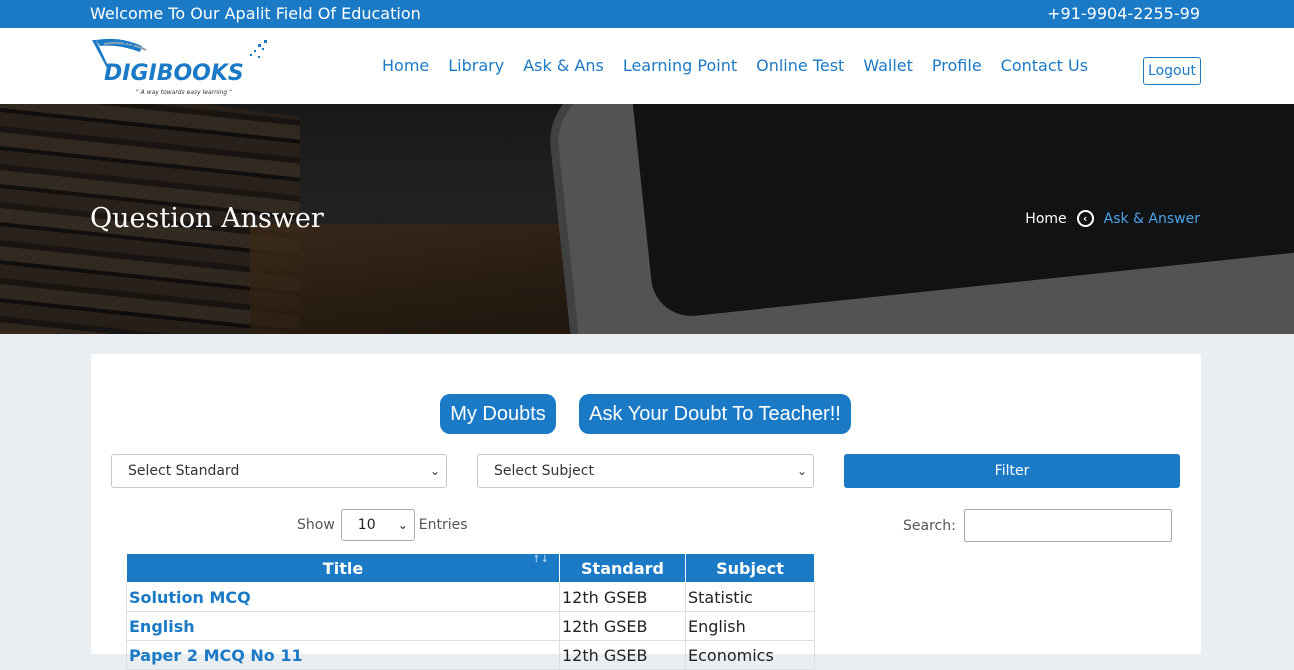  Describe the element at coordinates (1045, 219) in the screenshot. I see `breadcrumb-home: Home` at that location.